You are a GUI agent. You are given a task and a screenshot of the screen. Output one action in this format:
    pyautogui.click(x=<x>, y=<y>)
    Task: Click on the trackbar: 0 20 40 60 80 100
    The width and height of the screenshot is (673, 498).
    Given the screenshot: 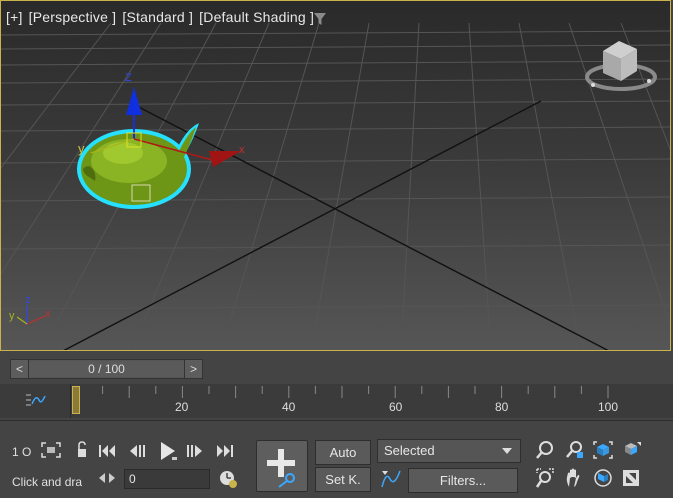 What is the action you would take?
    pyautogui.click(x=336, y=401)
    